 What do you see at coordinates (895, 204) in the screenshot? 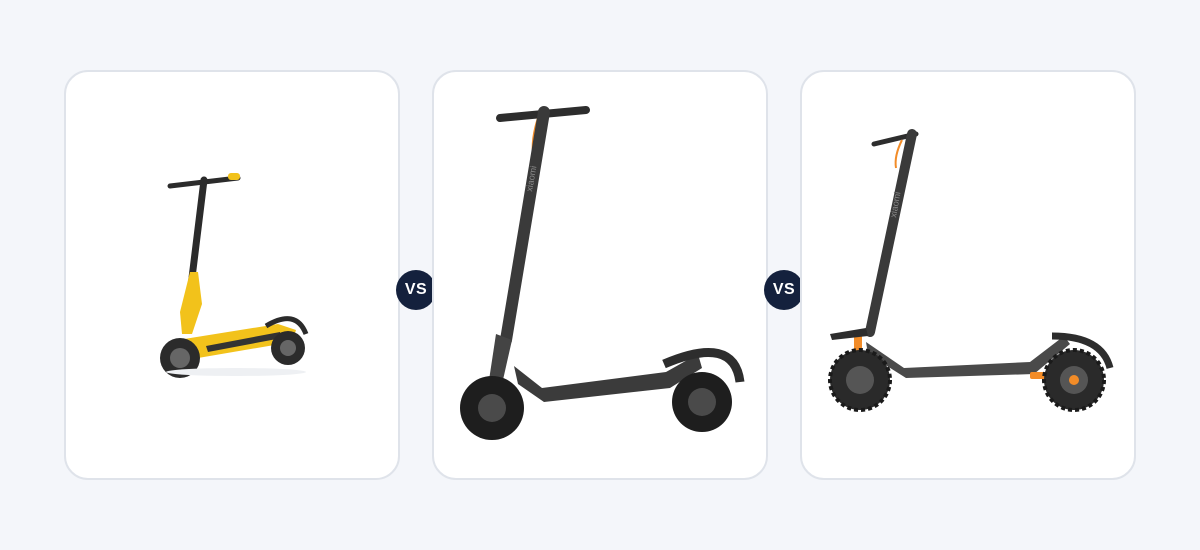
I see `brand-mark-text: xiaomi` at bounding box center [895, 204].